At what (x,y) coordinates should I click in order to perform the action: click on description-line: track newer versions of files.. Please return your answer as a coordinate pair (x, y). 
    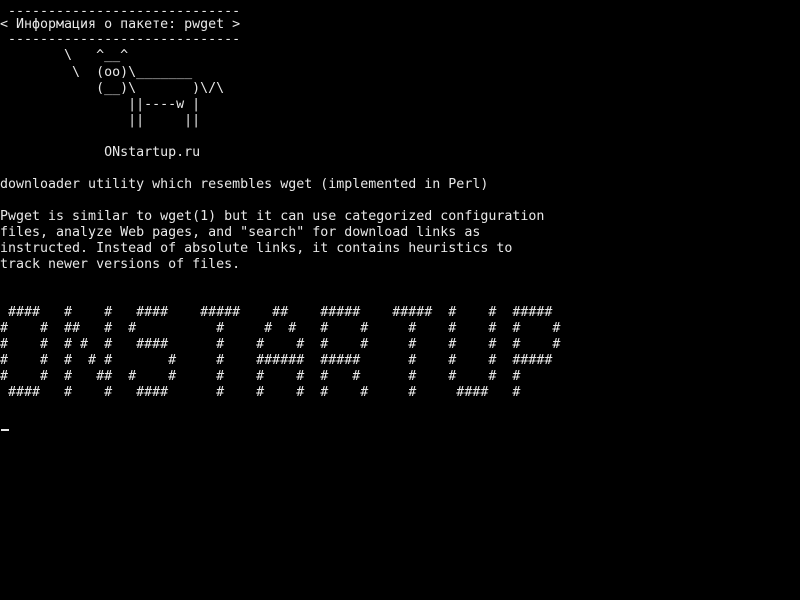
    Looking at the image, I should click on (120, 264).